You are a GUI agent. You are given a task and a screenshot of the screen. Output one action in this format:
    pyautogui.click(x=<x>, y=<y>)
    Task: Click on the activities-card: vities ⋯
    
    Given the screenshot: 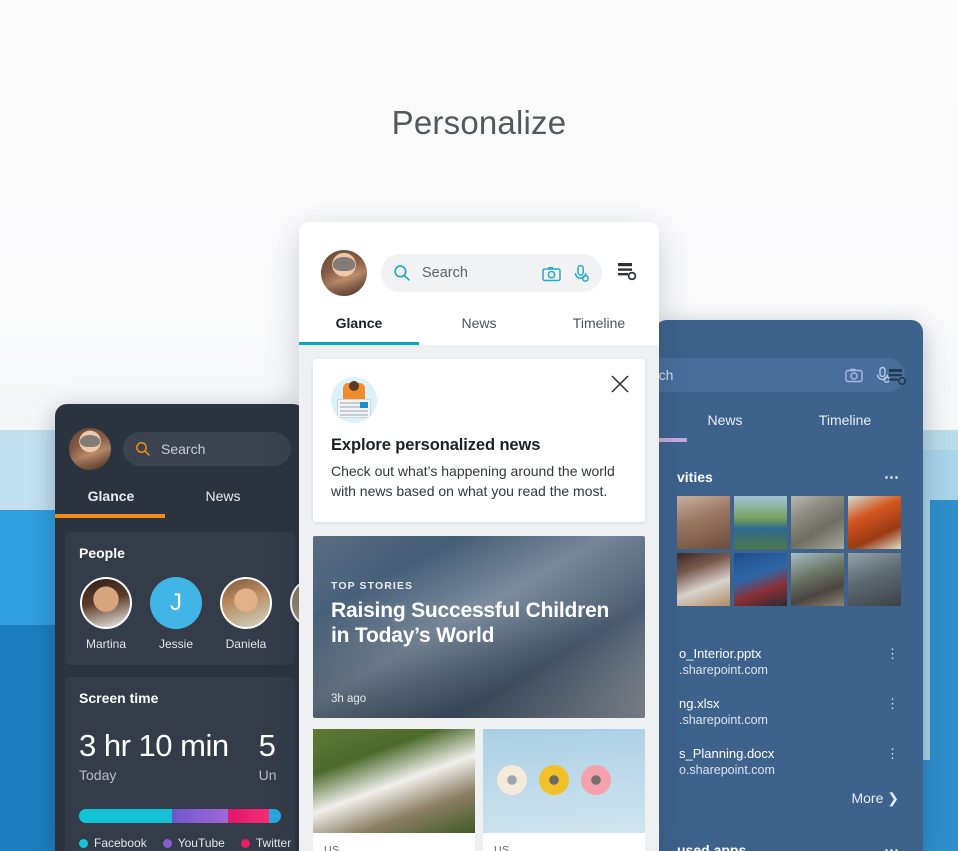 What is the action you would take?
    pyautogui.click(x=789, y=537)
    